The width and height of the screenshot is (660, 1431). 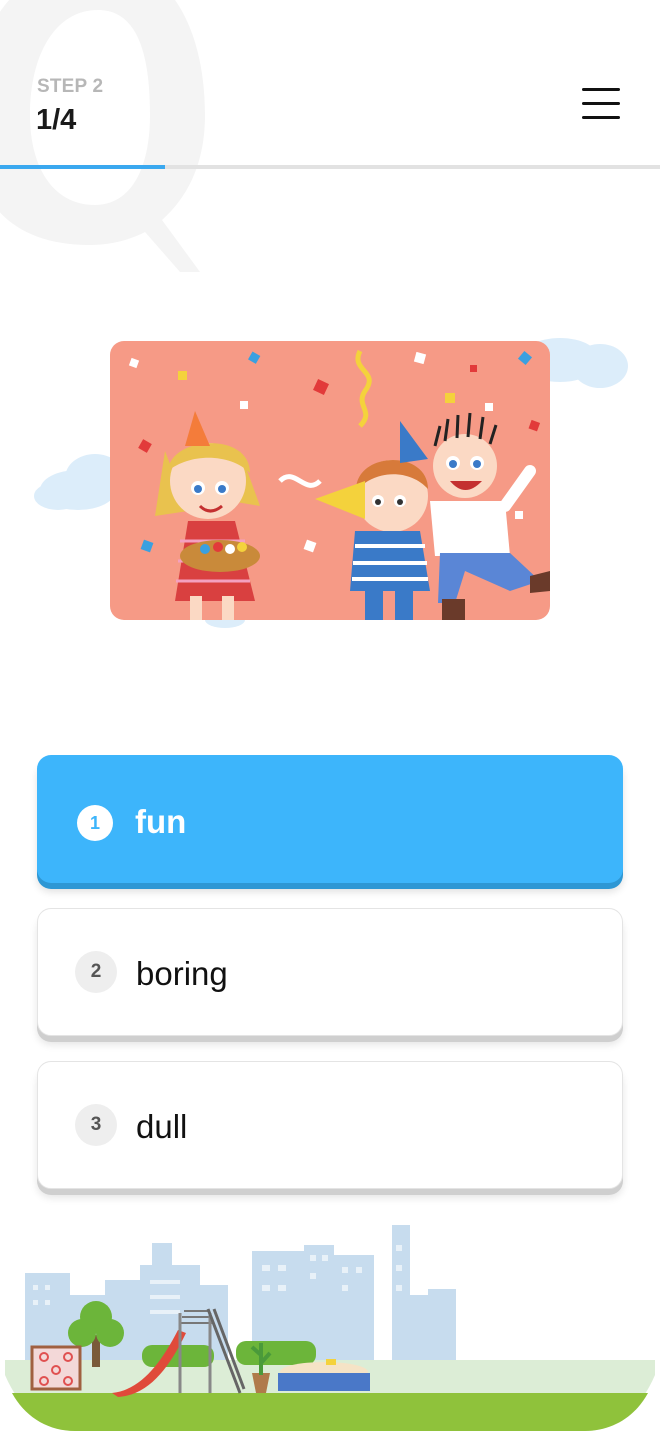 I want to click on progress-bar-fill, so click(x=82, y=167).